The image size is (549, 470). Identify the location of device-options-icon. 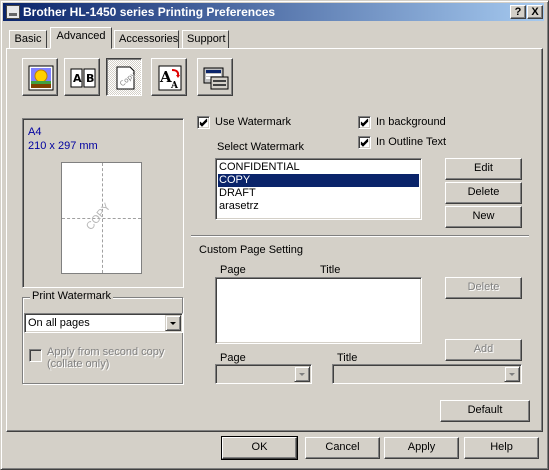
(216, 78).